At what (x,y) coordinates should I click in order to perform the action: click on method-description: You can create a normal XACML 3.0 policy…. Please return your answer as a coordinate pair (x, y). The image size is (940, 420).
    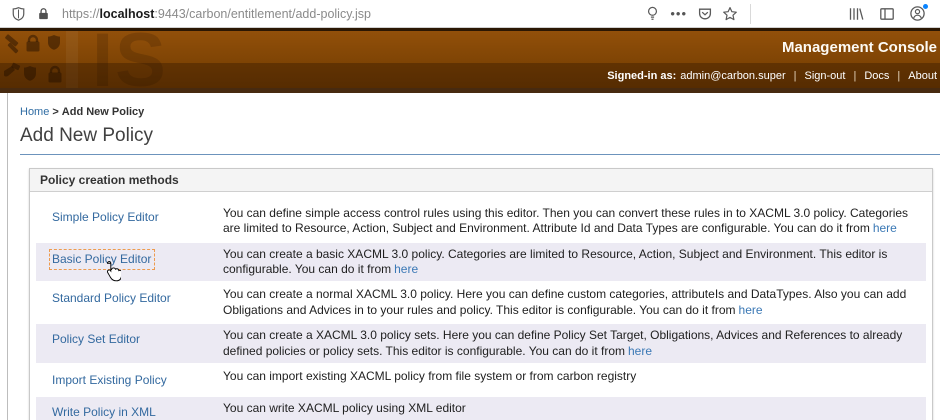
    Looking at the image, I should click on (573, 302).